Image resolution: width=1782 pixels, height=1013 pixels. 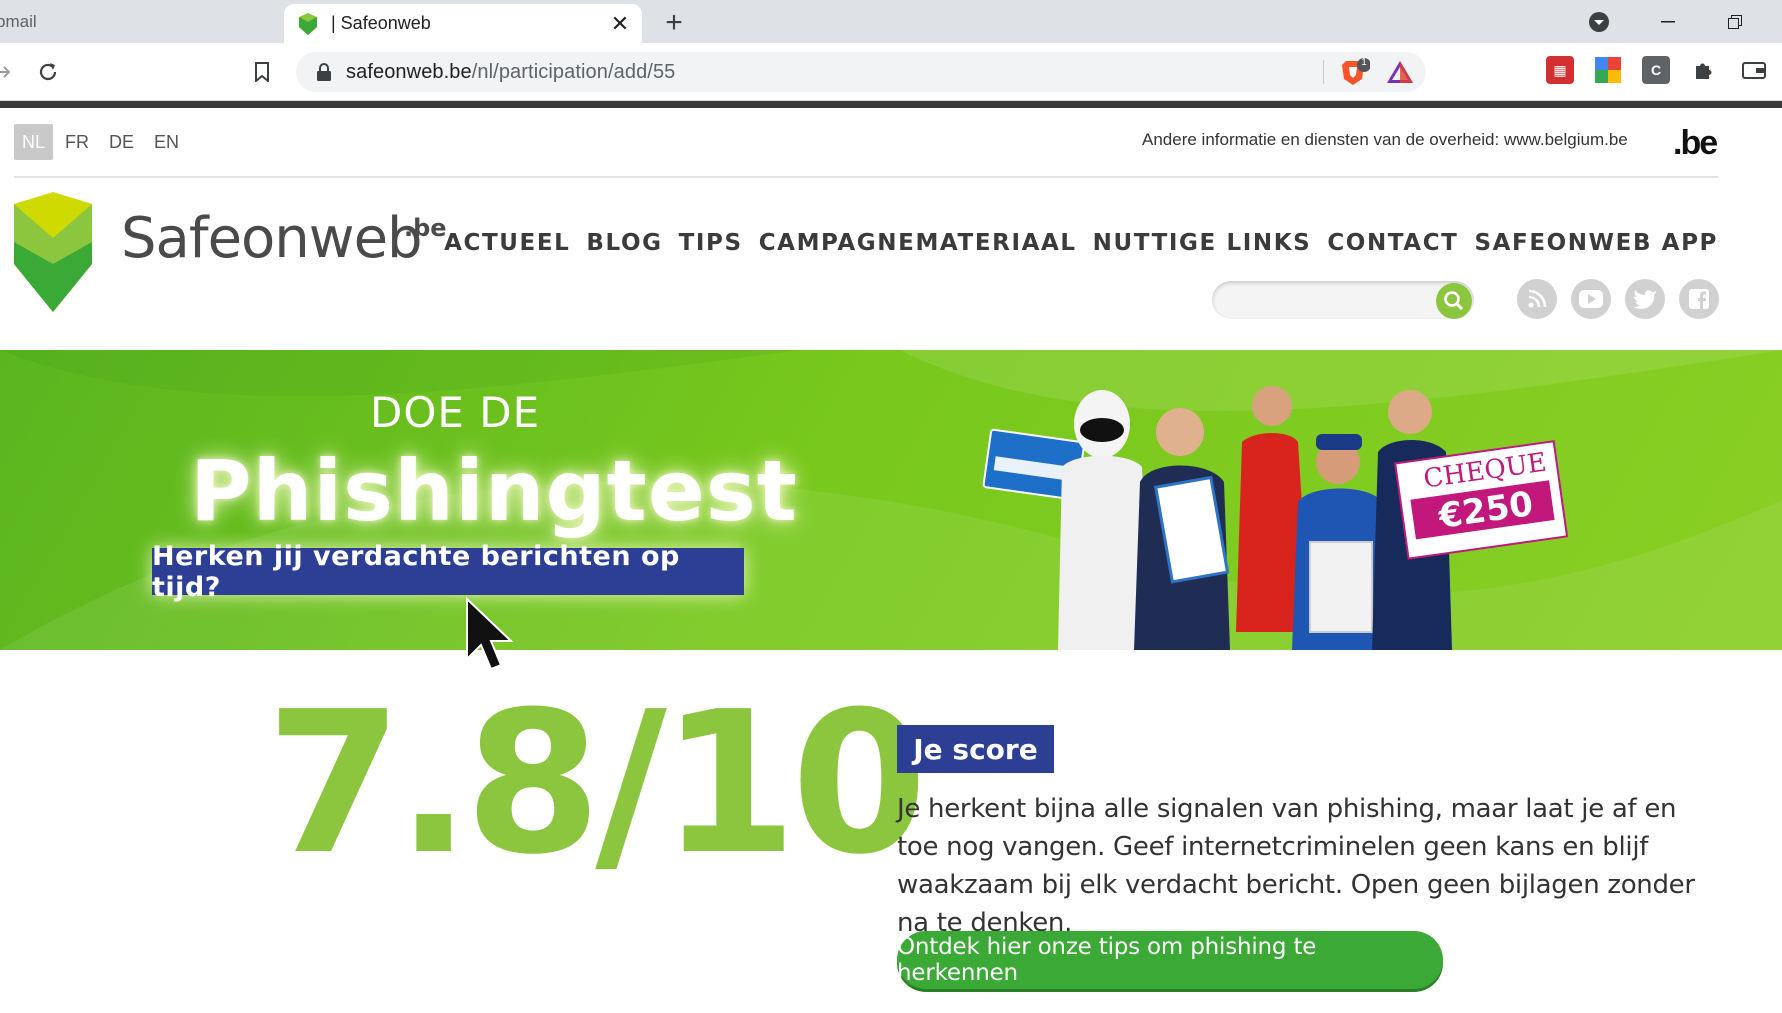 I want to click on minimize-icon, so click(x=1668, y=22).